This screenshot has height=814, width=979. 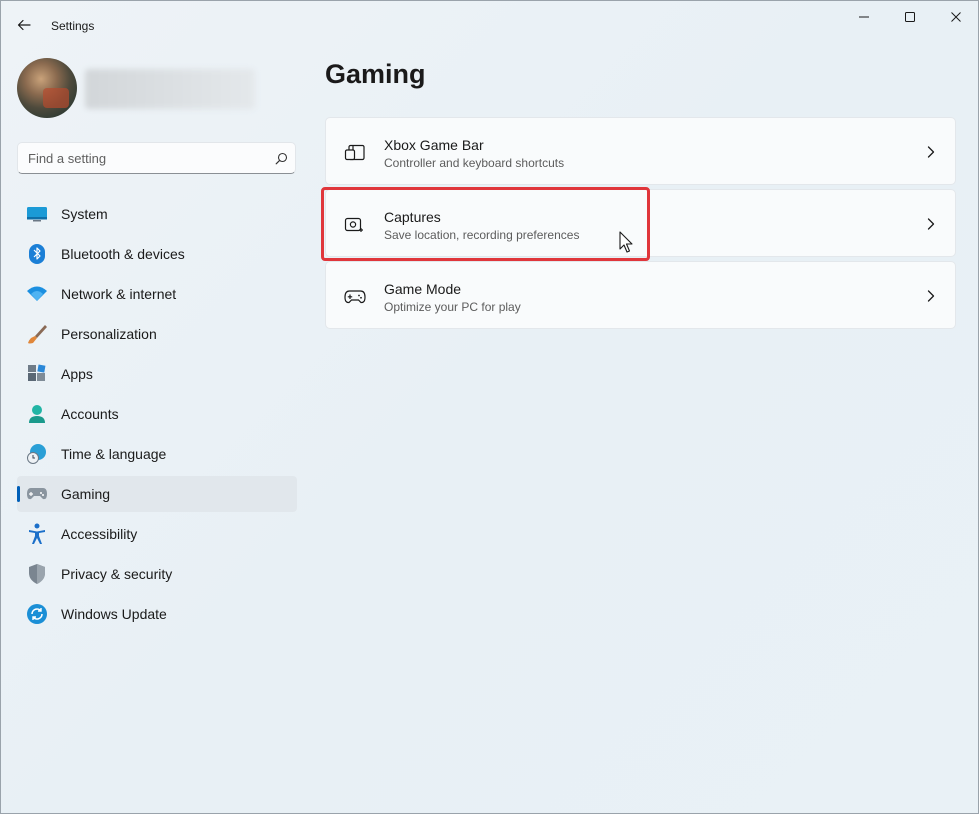 I want to click on search-icon, so click(x=281, y=158).